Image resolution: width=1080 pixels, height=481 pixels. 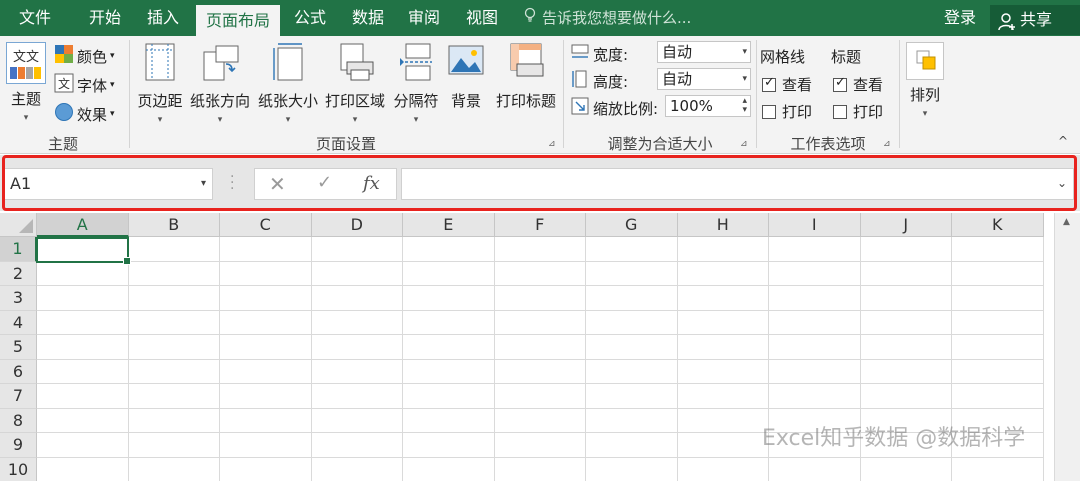 I want to click on tab-data: 数据, so click(x=368, y=18).